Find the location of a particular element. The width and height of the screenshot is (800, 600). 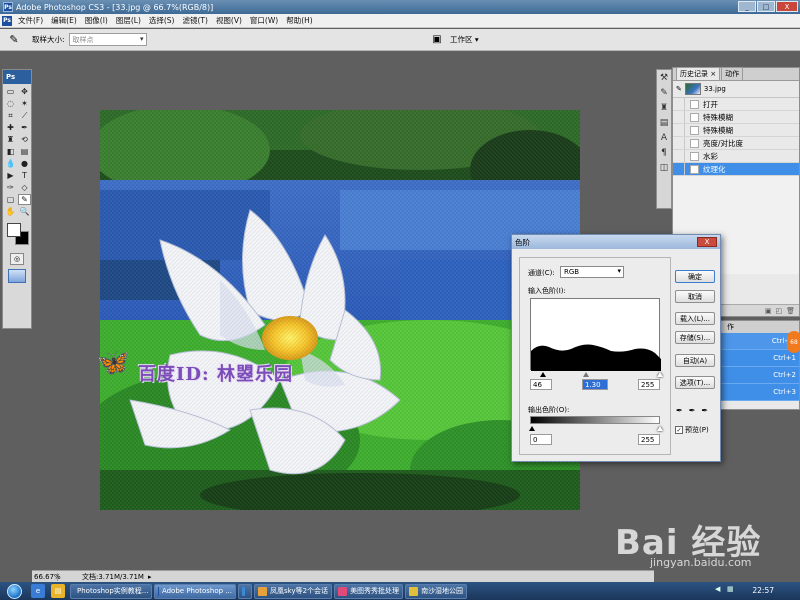

close-window-button: X is located at coordinates (787, 6).